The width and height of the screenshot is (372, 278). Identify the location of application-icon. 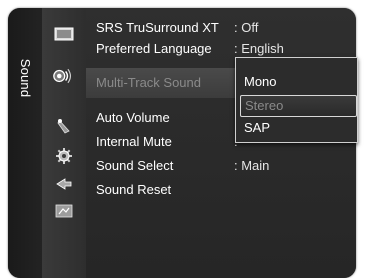
(64, 211).